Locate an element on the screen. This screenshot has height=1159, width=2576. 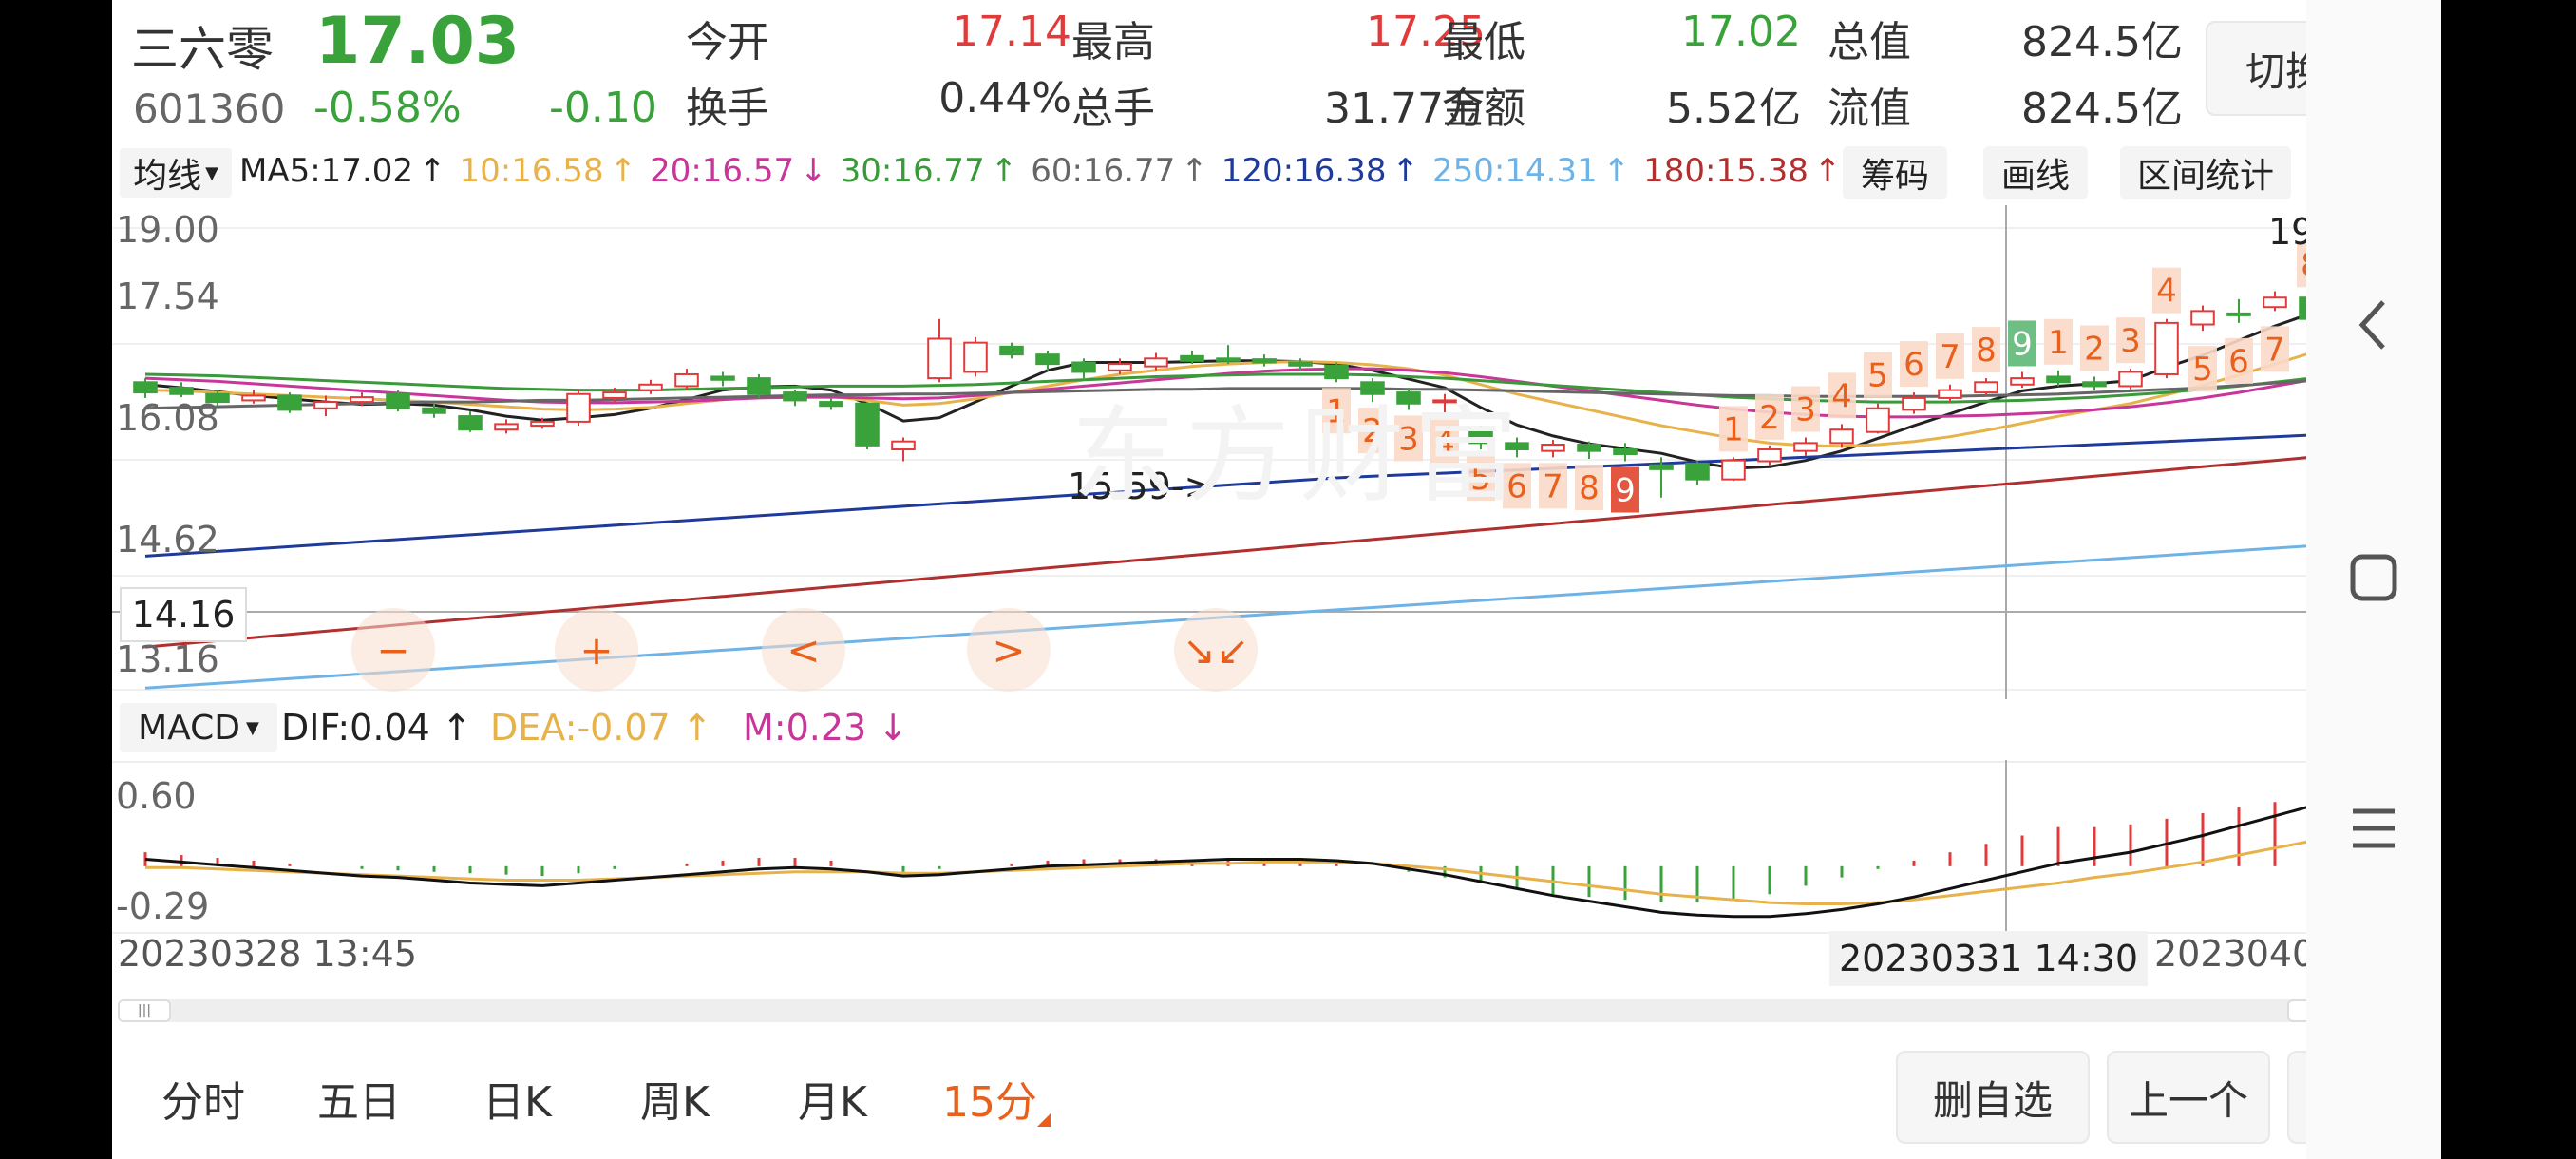
stat-label: 总手 is located at coordinates (1113, 109).